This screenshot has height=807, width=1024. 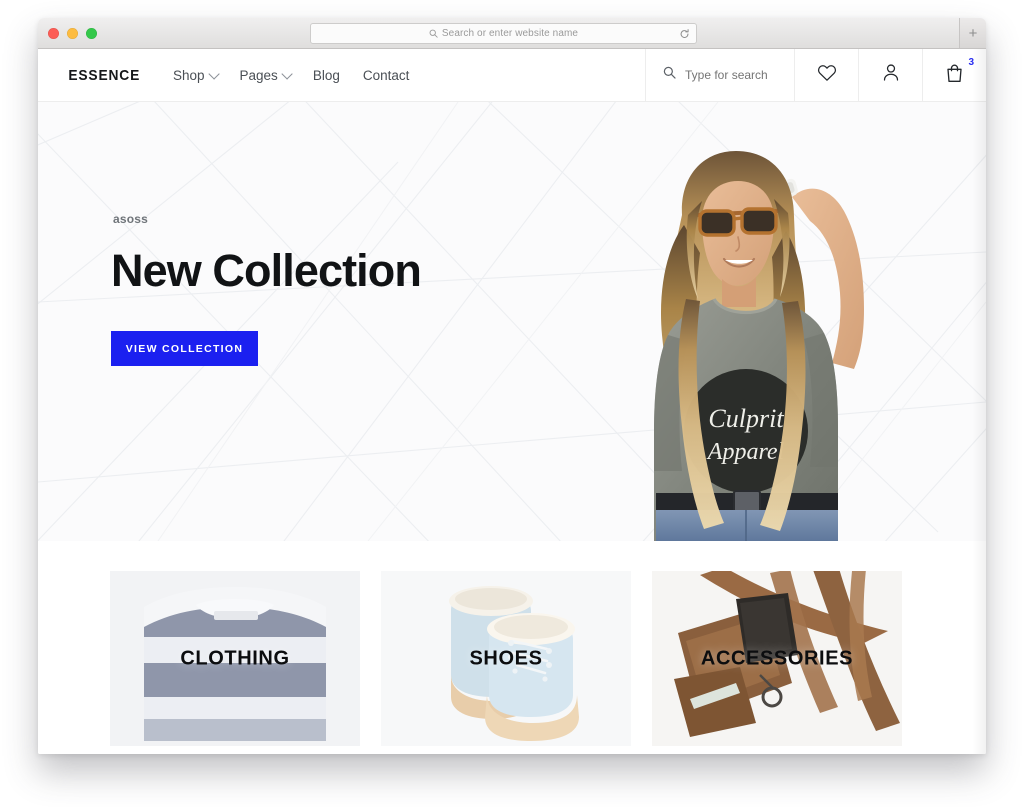 I want to click on category-card-clothing: CLOTHING, so click(x=235, y=658).